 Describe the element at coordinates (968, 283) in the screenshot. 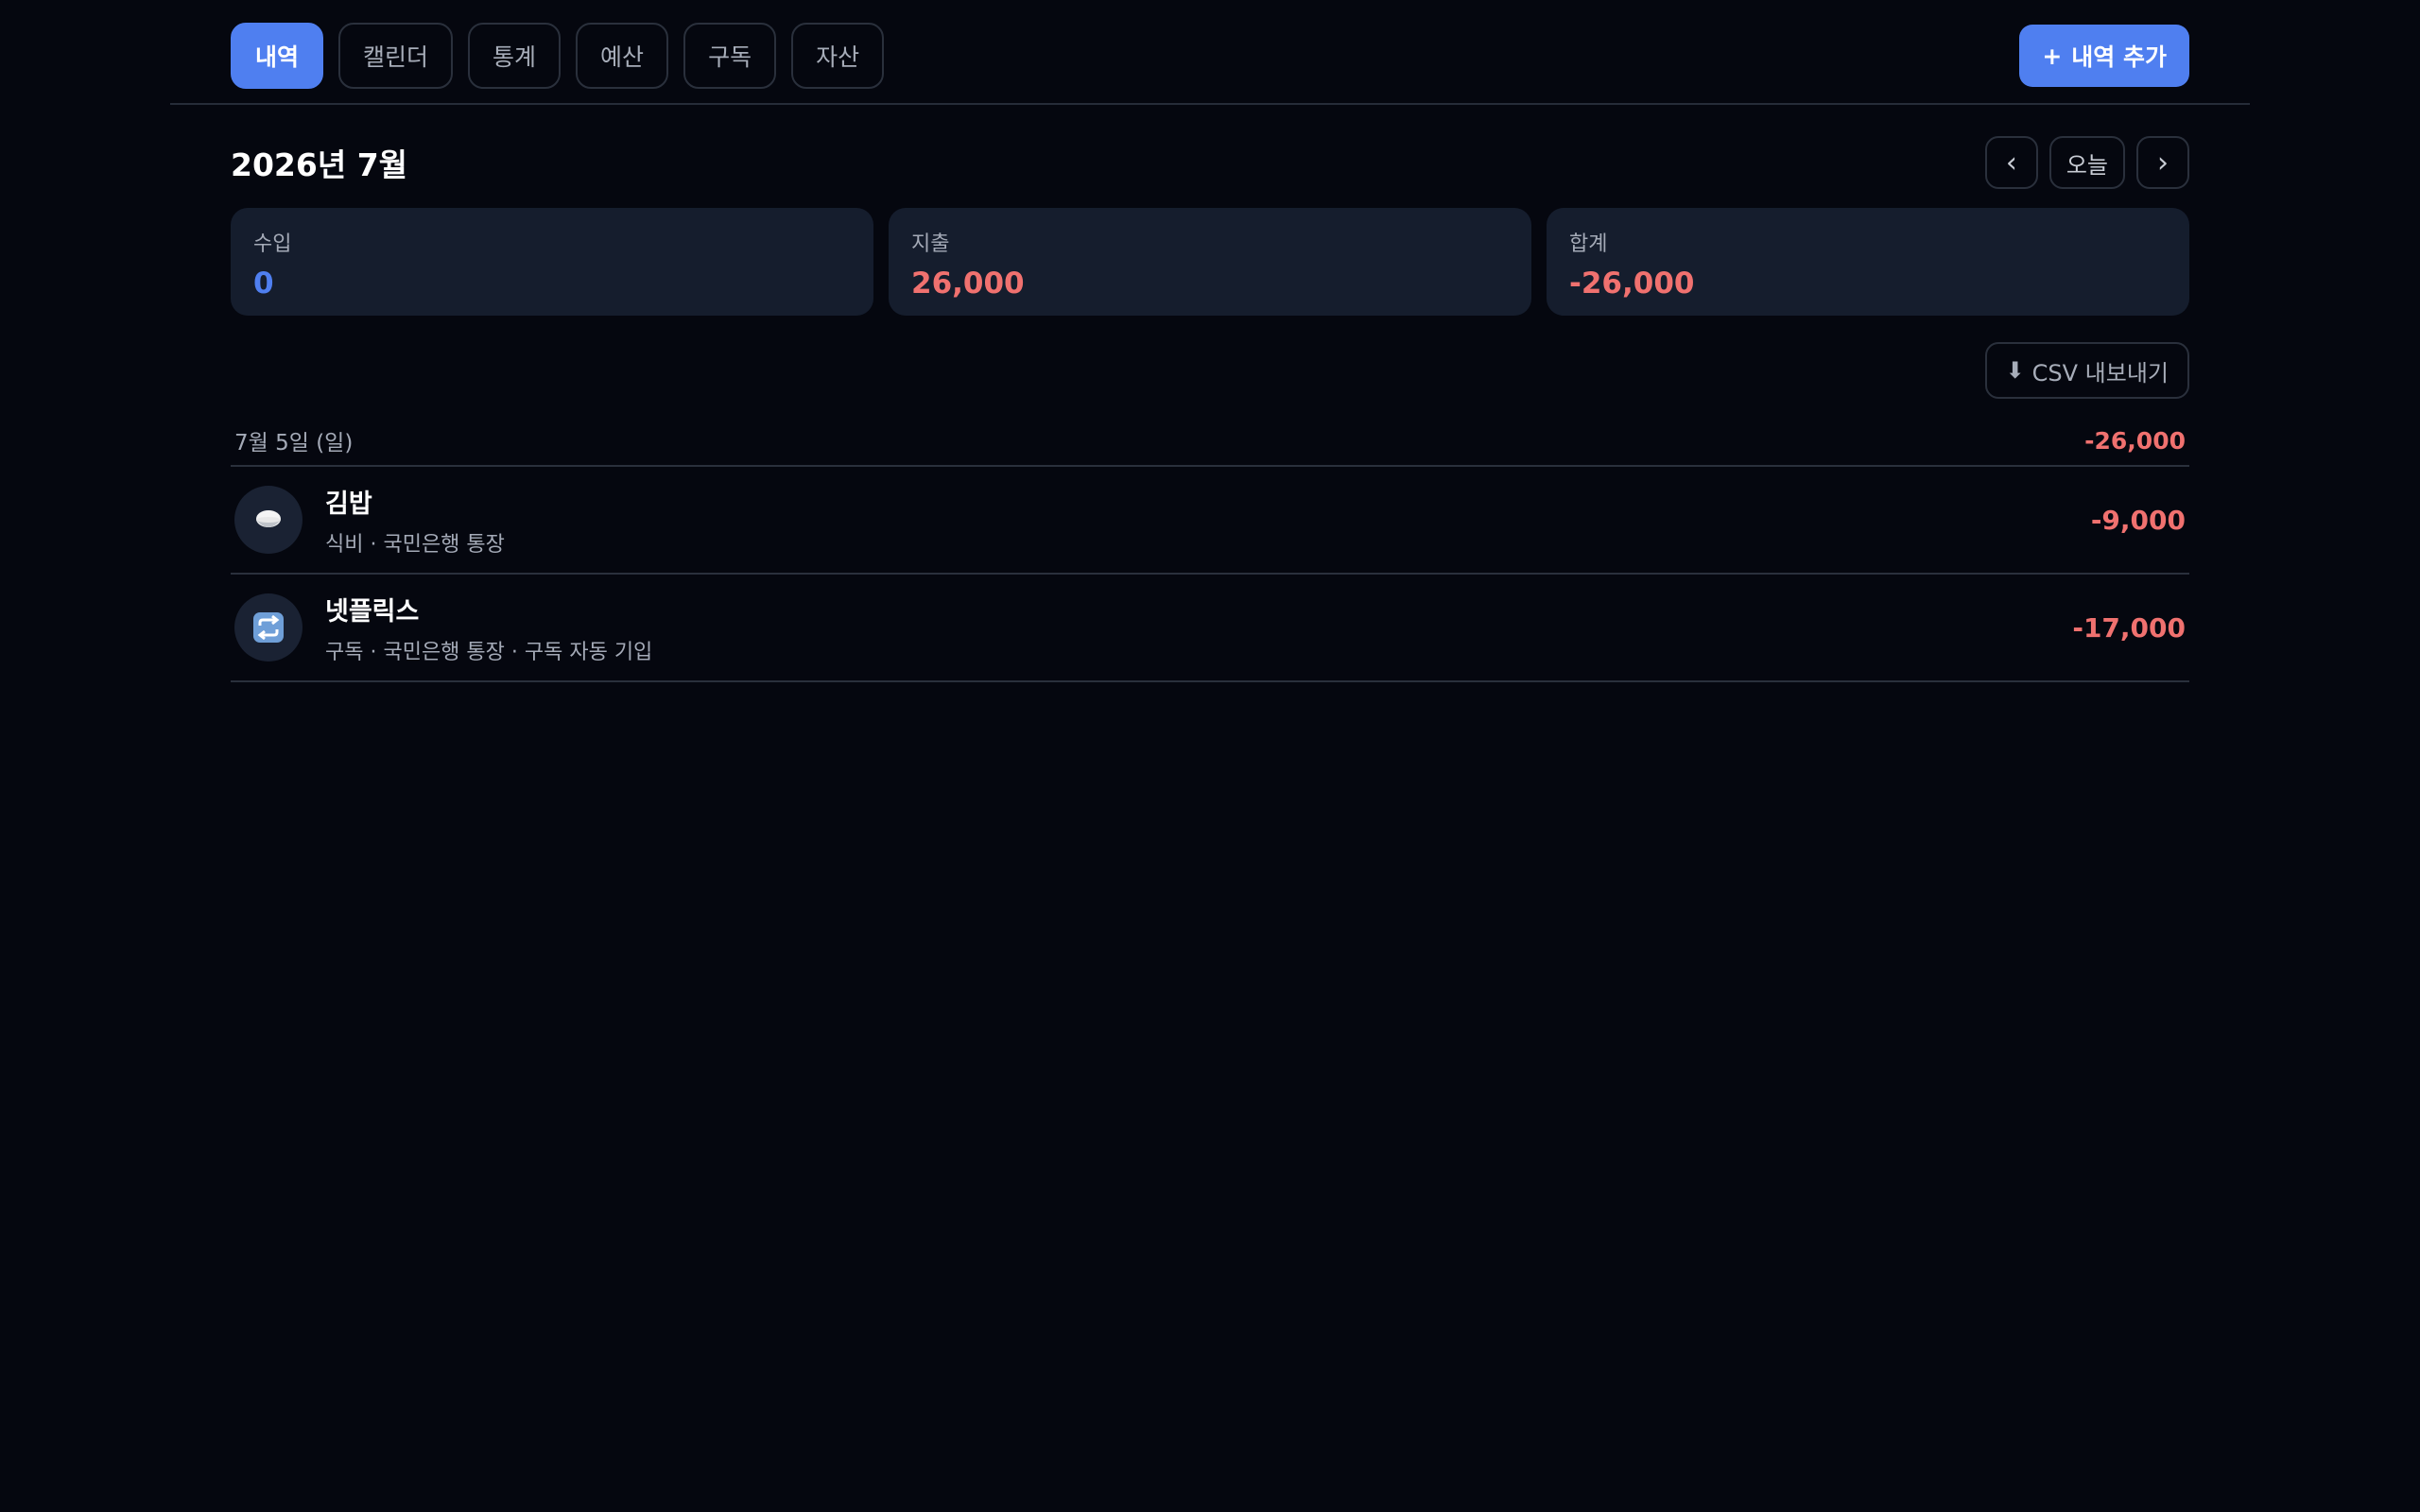

I see `expense-value: 26,000` at that location.